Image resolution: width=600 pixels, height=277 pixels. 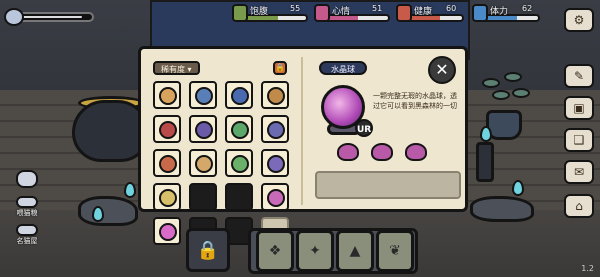 I want to click on player-status, so click(x=50, y=17).